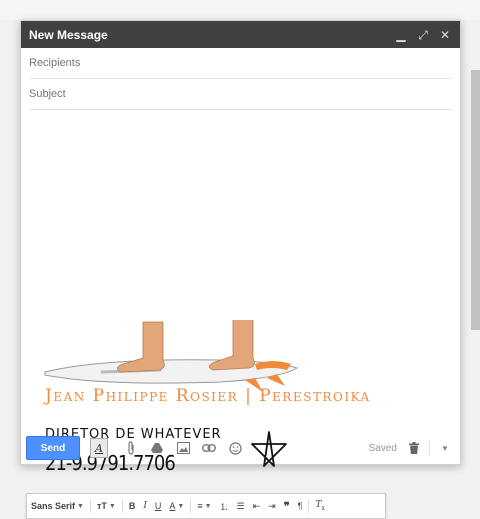 The height and width of the screenshot is (519, 480). I want to click on indent-less-icon: ⇤, so click(256, 505).